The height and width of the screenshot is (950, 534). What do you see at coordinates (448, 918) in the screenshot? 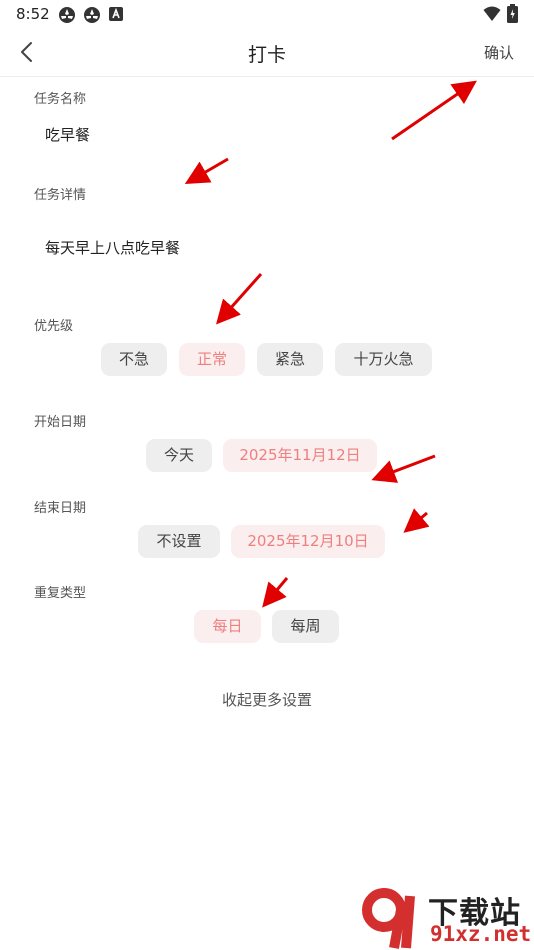
I see `watermark: 下载站 91xz.net` at bounding box center [448, 918].